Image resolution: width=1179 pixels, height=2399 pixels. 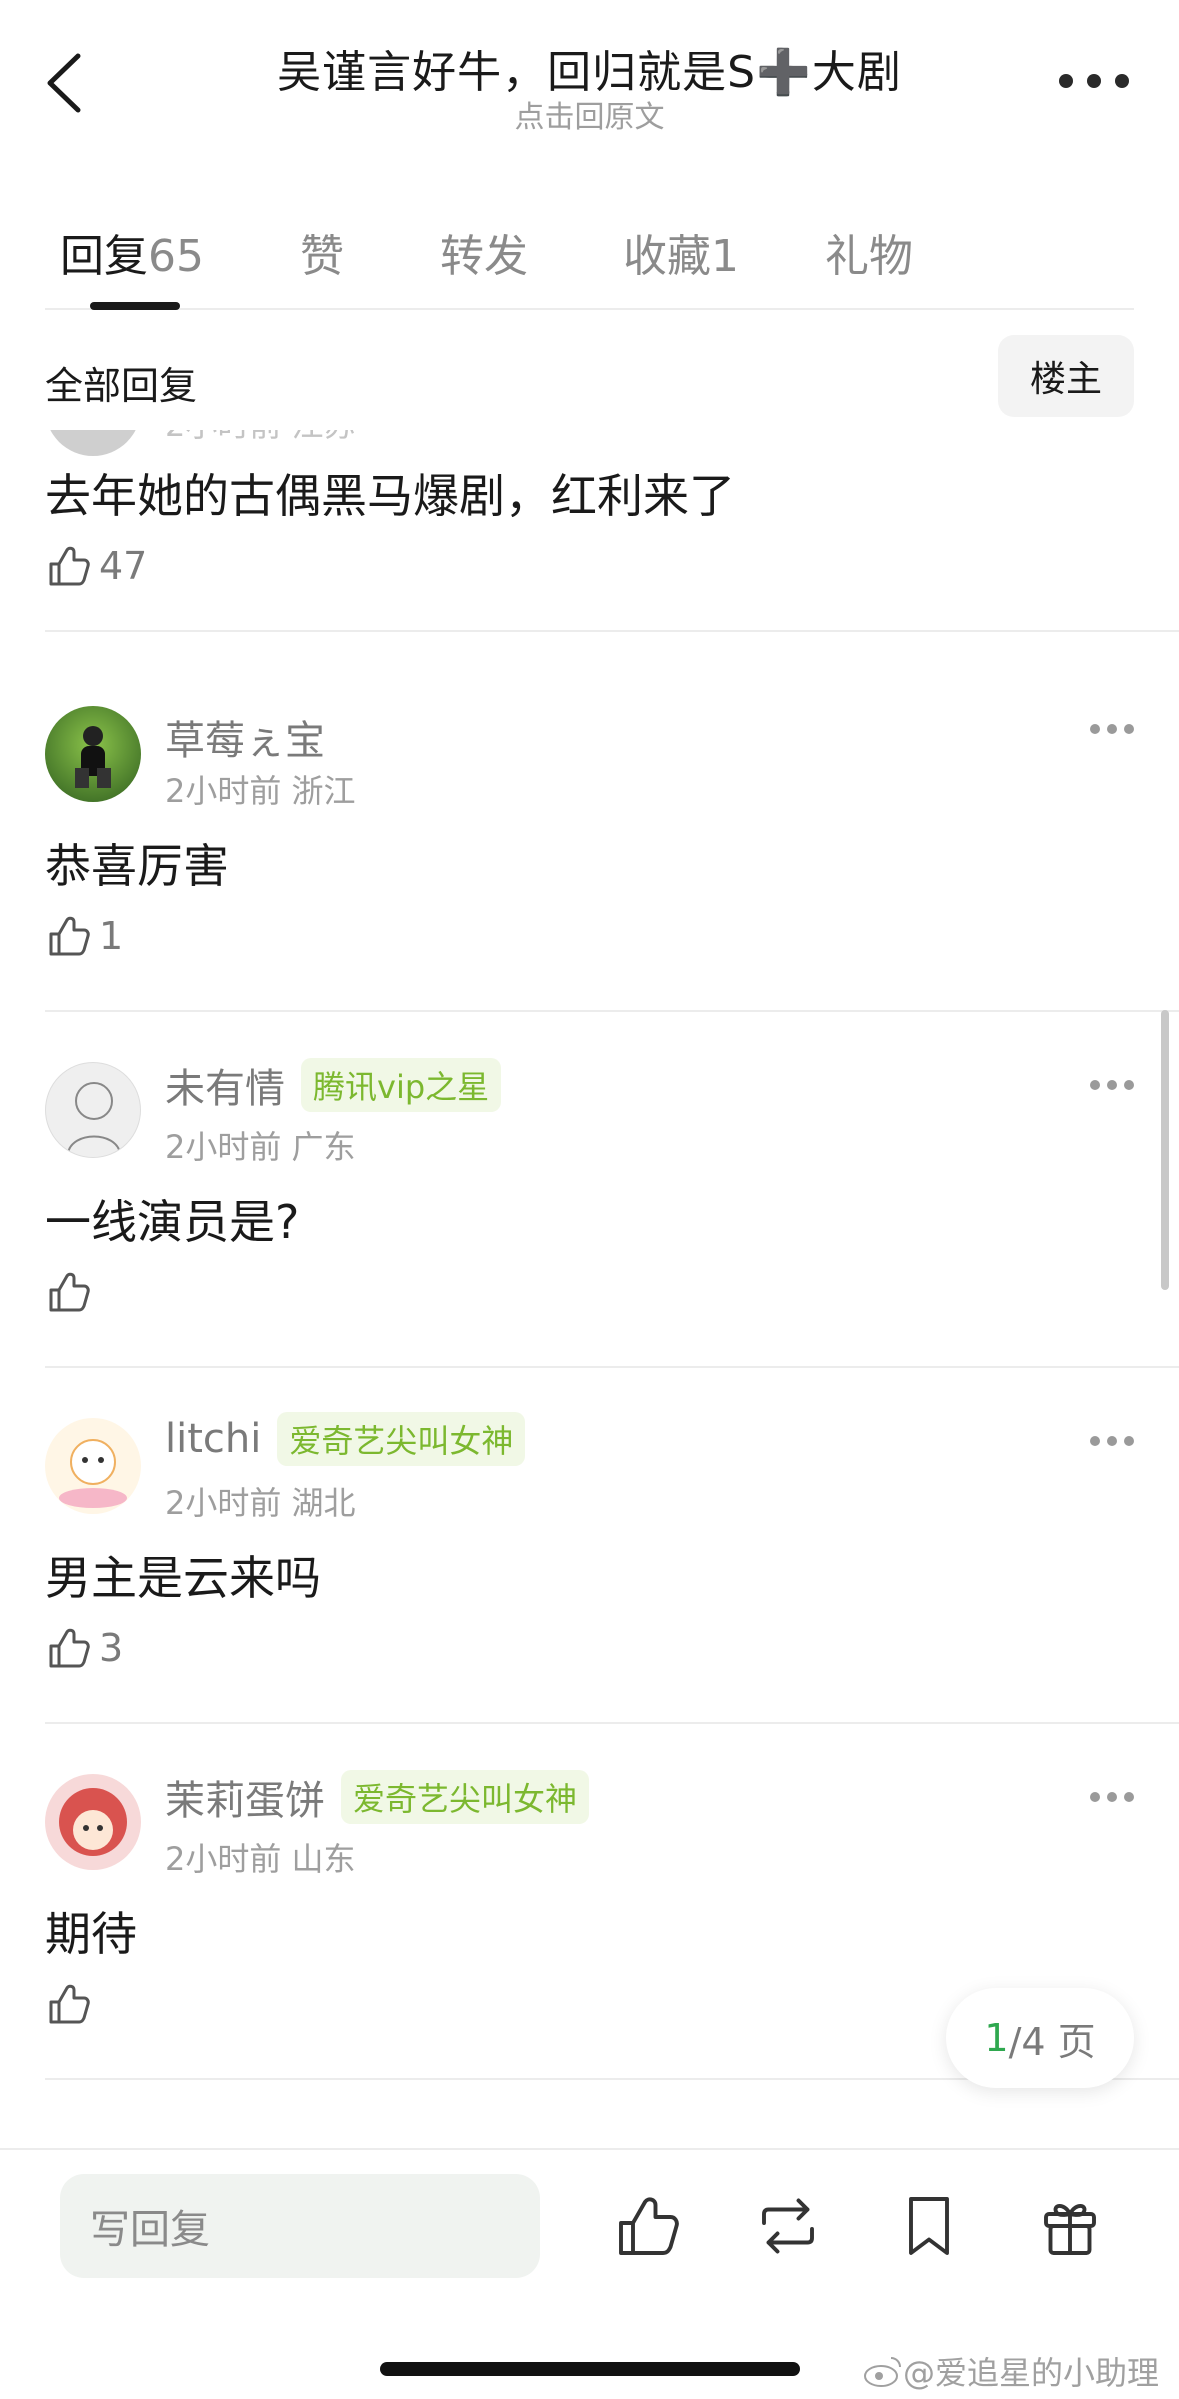 I want to click on bookmark-button, so click(x=929, y=2226).